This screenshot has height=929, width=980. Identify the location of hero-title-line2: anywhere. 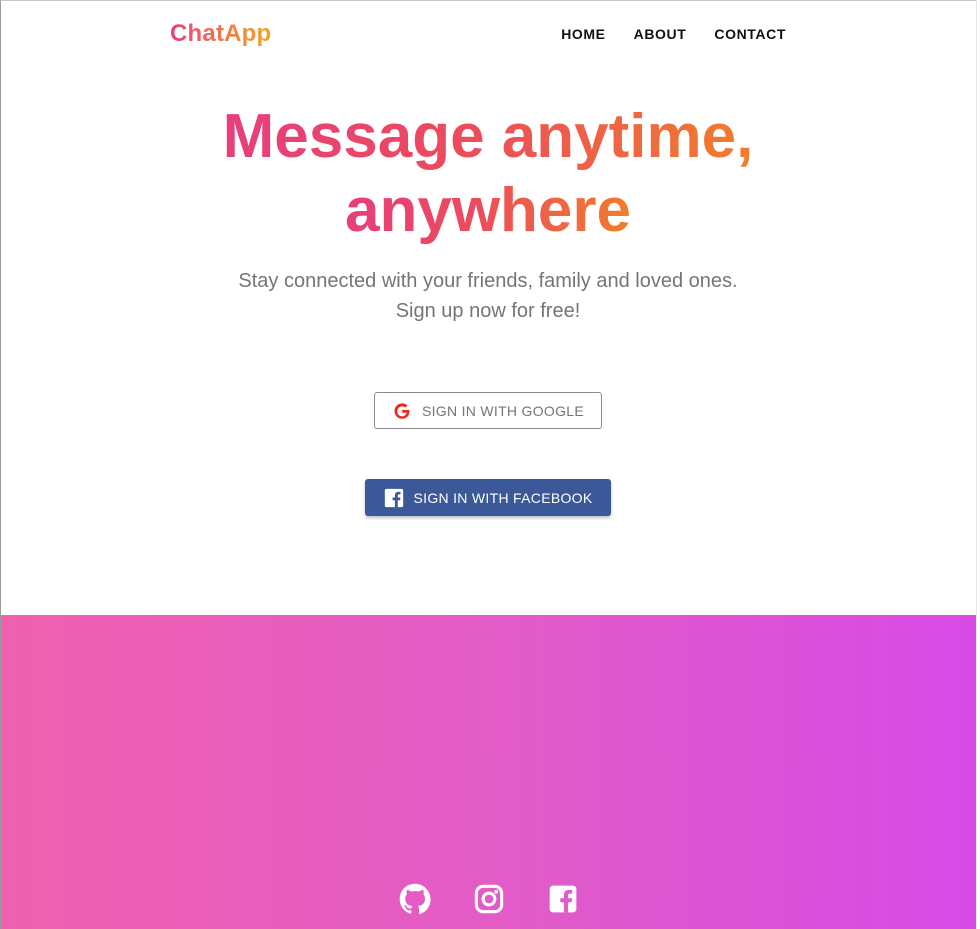
(488, 210).